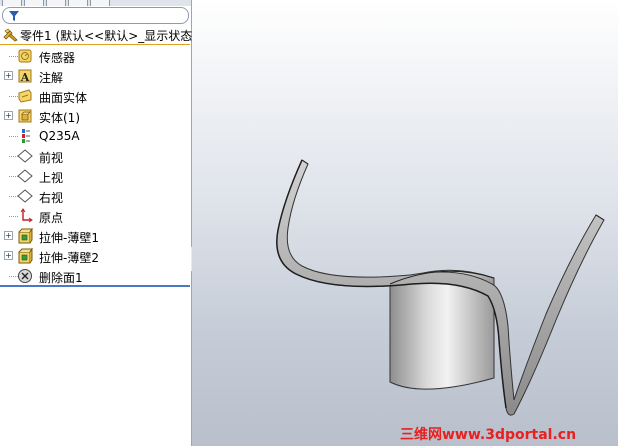  I want to click on site-watermark: 三维网www.3dportal.cn, so click(488, 435).